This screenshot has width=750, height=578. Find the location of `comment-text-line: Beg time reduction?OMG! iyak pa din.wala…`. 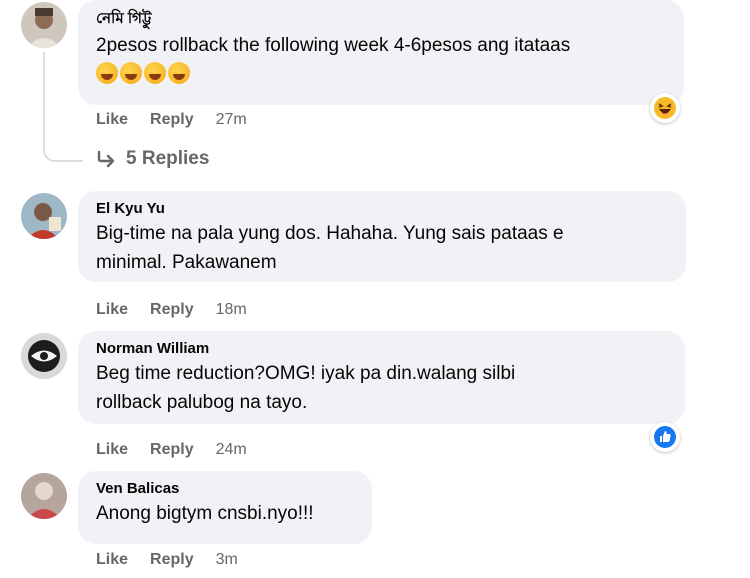

comment-text-line: Beg time reduction?OMG! iyak pa din.wala… is located at coordinates (306, 373).